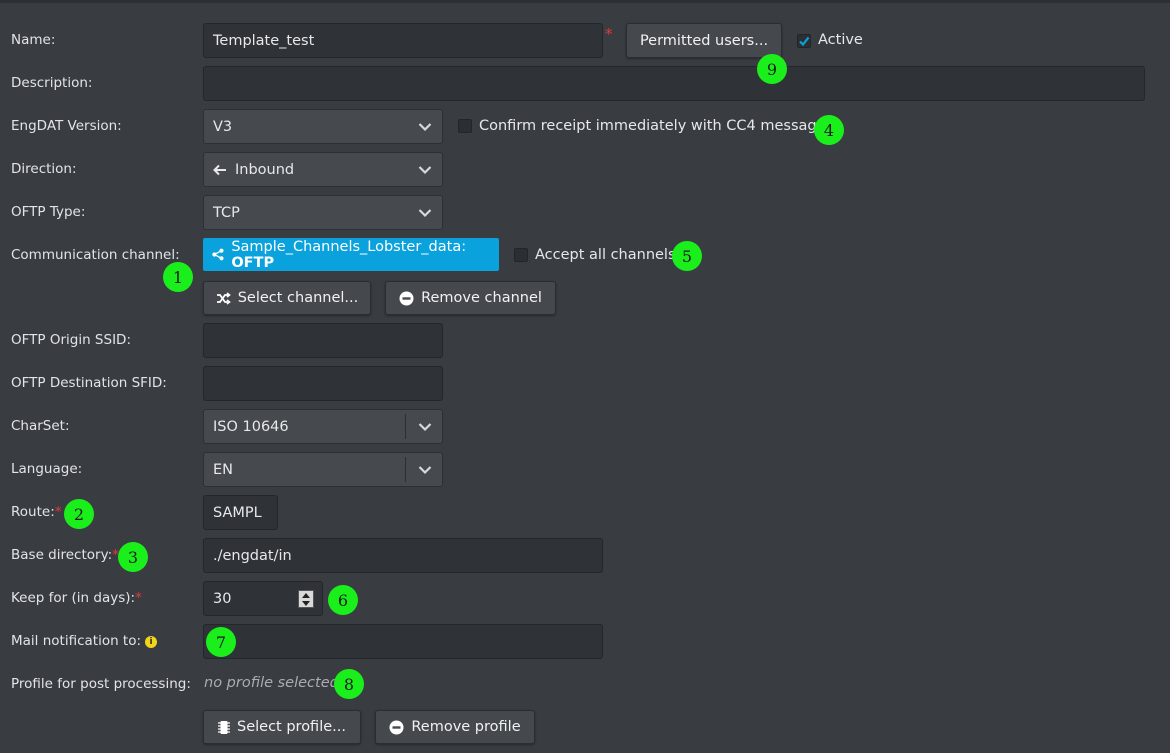 The image size is (1170, 753). What do you see at coordinates (306, 595) in the screenshot?
I see `spin-up-icon` at bounding box center [306, 595].